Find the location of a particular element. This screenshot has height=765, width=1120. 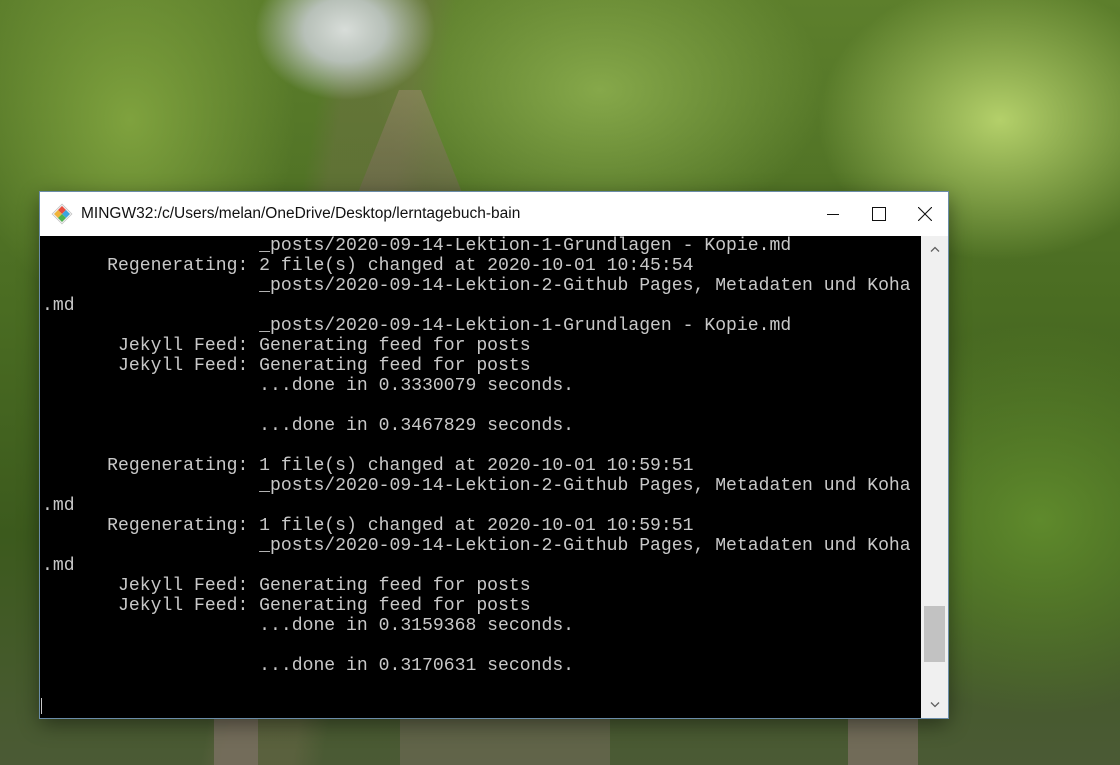

chevron-up-icon is located at coordinates (934, 249).